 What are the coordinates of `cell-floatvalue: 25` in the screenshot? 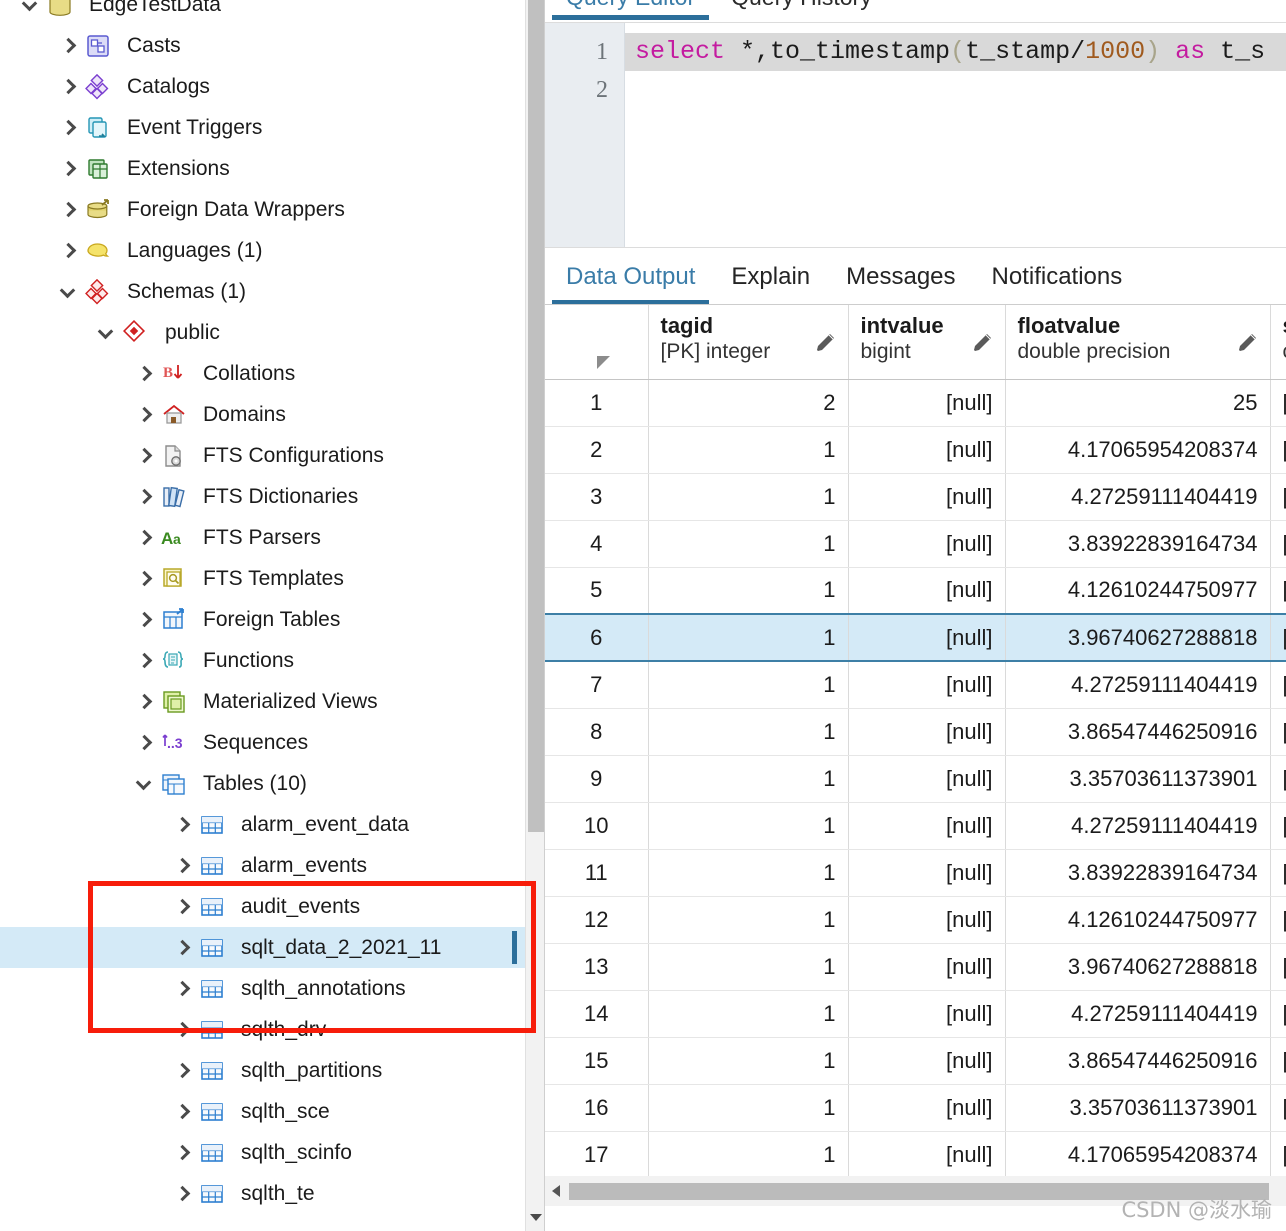 It's located at (1138, 403).